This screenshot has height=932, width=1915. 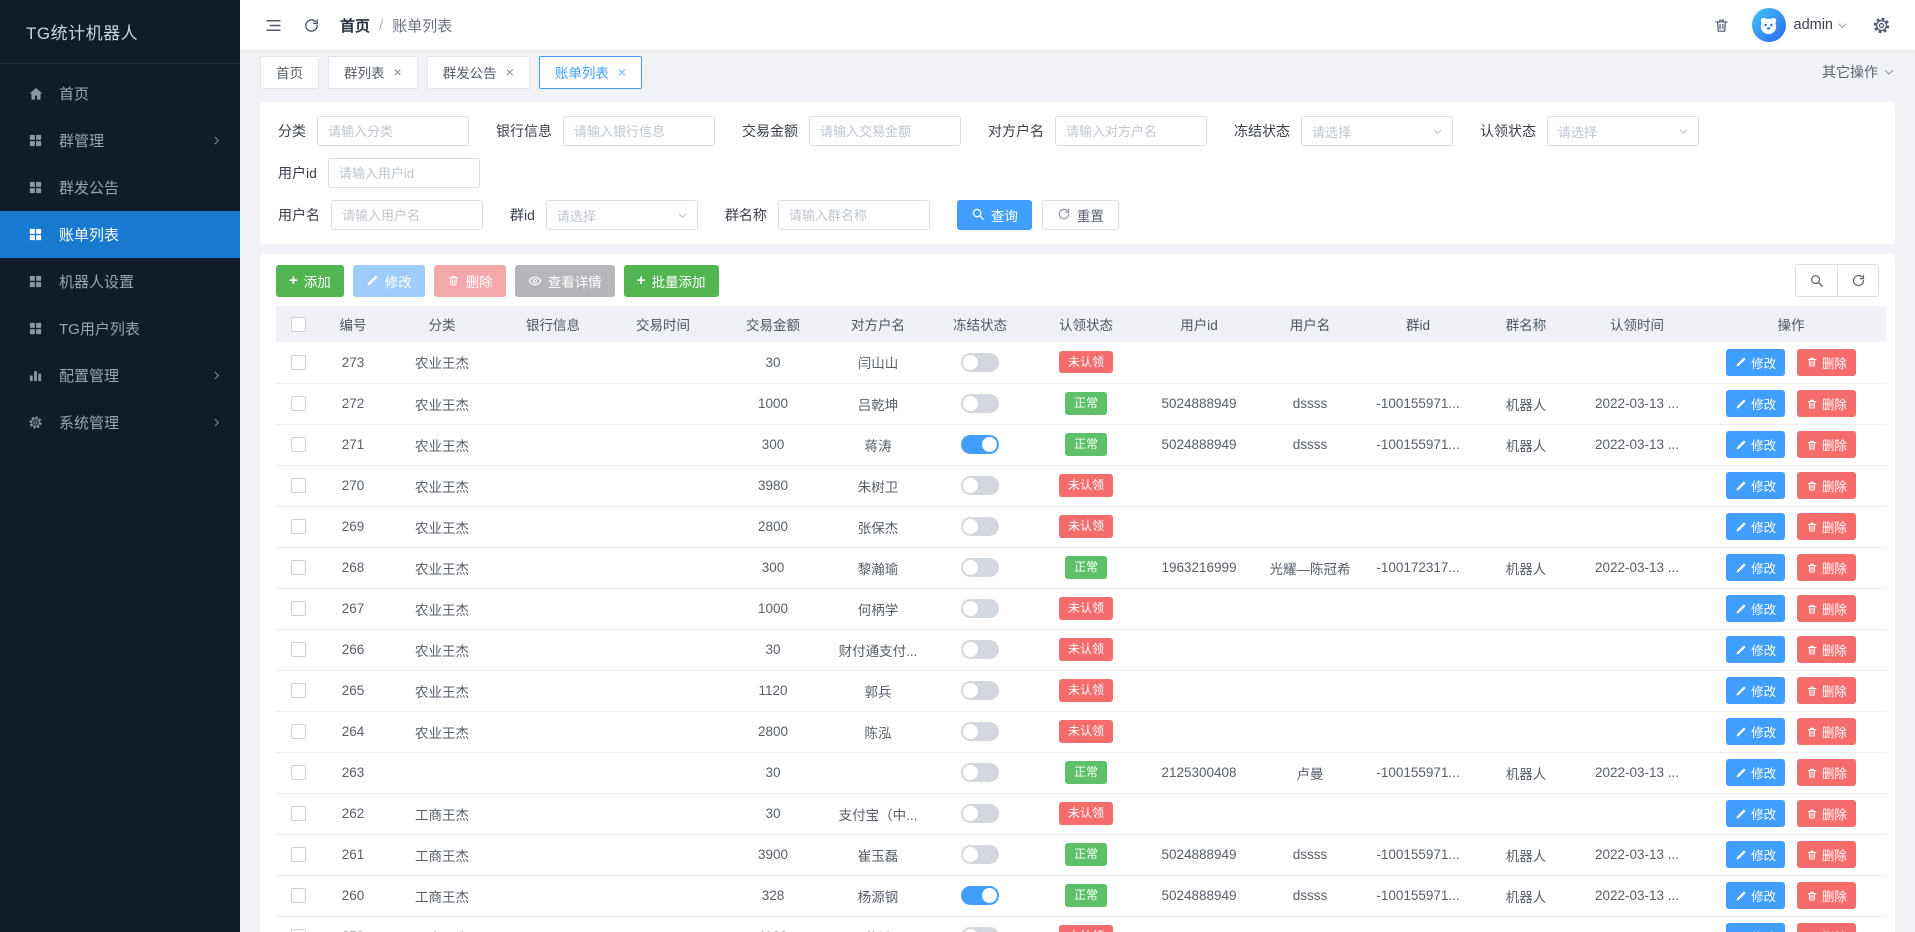 I want to click on view-detail-button: 查看详情, so click(x=564, y=280).